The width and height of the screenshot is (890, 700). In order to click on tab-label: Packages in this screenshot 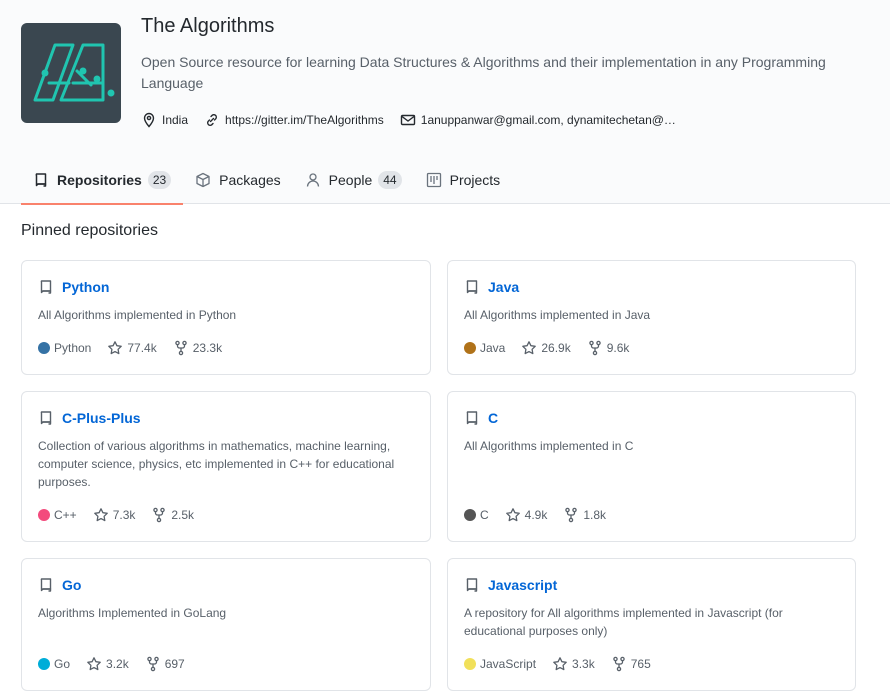, I will do `click(250, 180)`.